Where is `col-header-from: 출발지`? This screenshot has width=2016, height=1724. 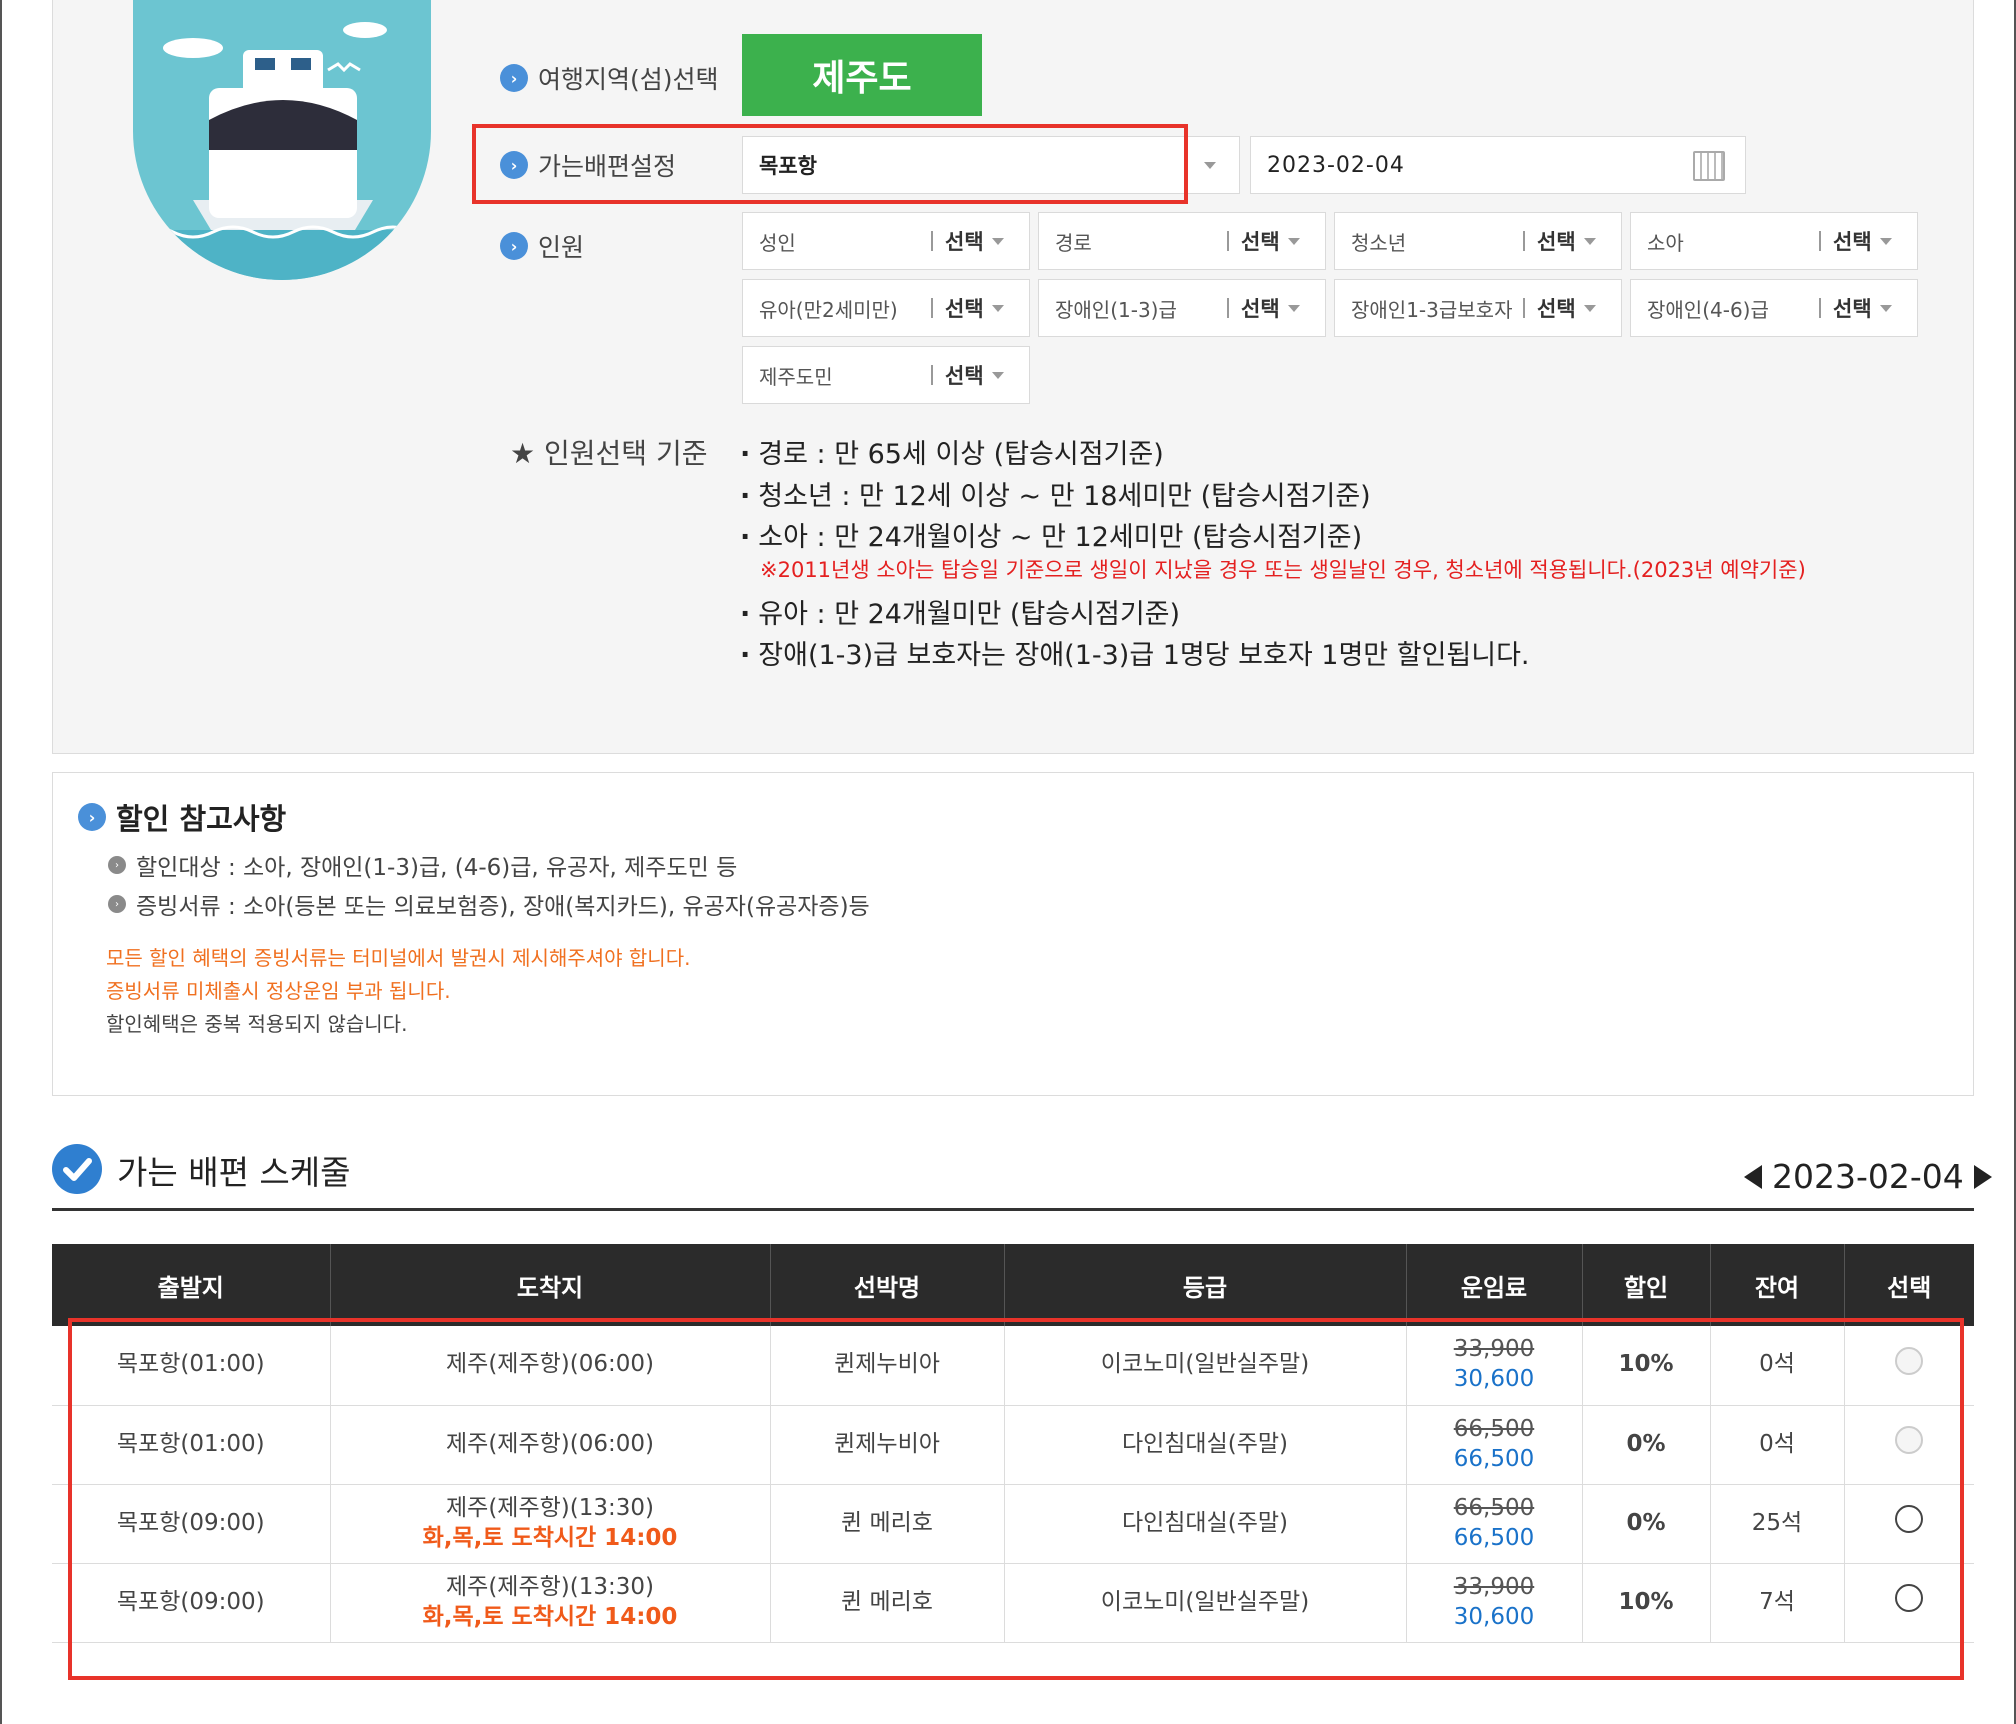
col-header-from: 출발지 is located at coordinates (191, 1285).